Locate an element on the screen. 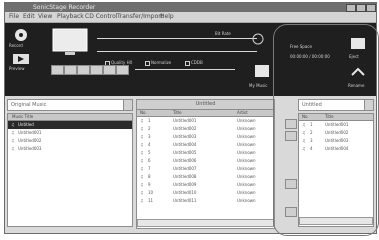 Image resolution: width=379 pixels, height=240 pixels. next-button is located at coordinates (109, 70).